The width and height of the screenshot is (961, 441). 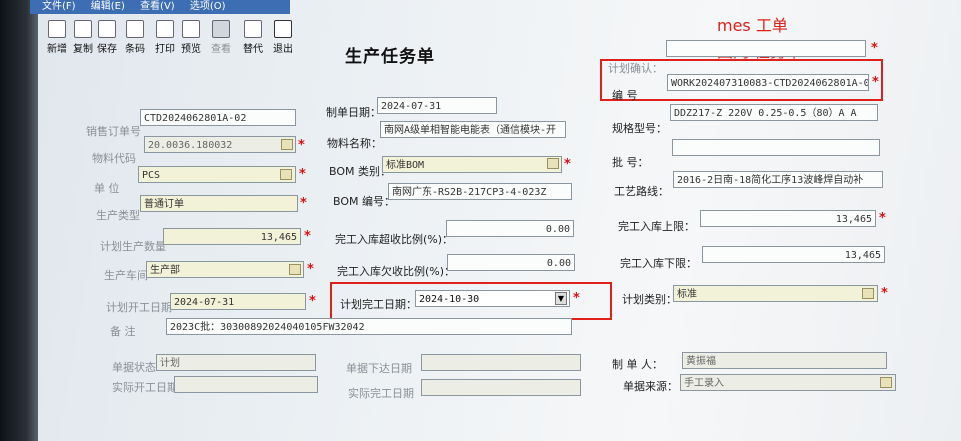 What do you see at coordinates (191, 29) in the screenshot?
I see `preview-icon` at bounding box center [191, 29].